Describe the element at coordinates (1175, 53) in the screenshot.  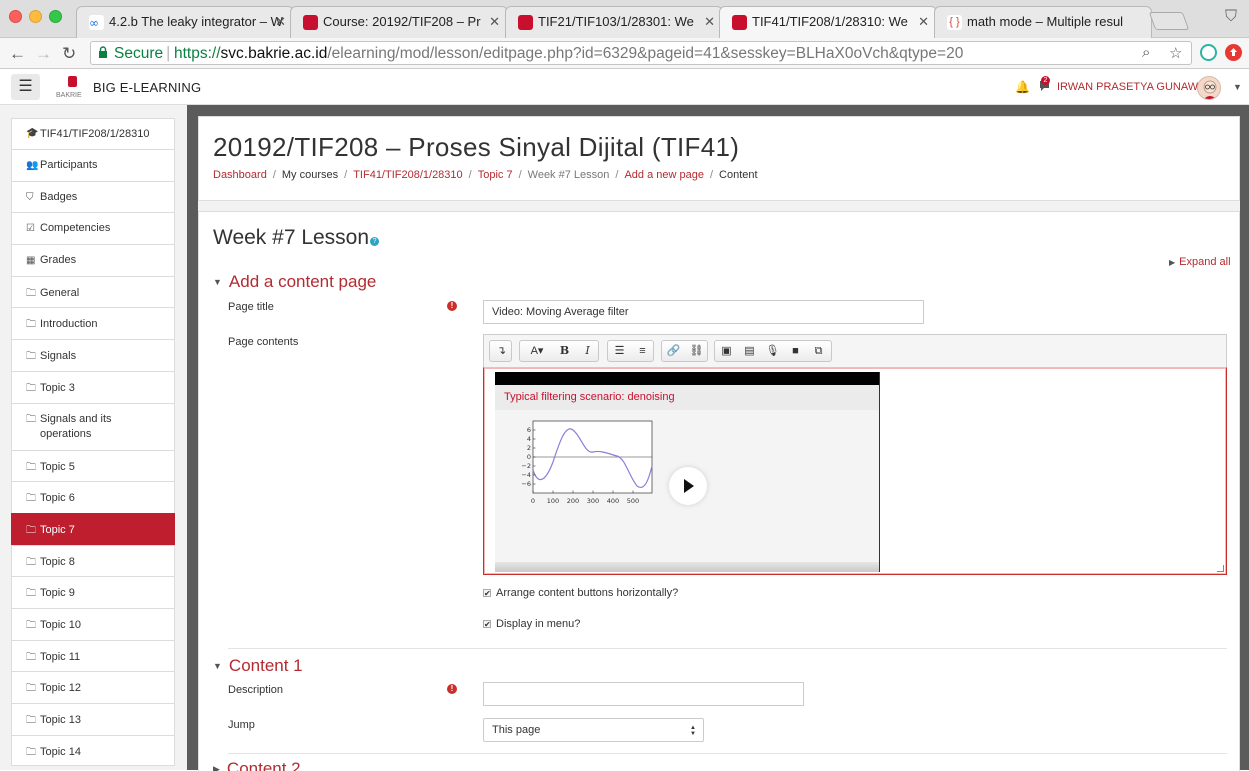
I see `bookmark-star-icon: ☆` at that location.